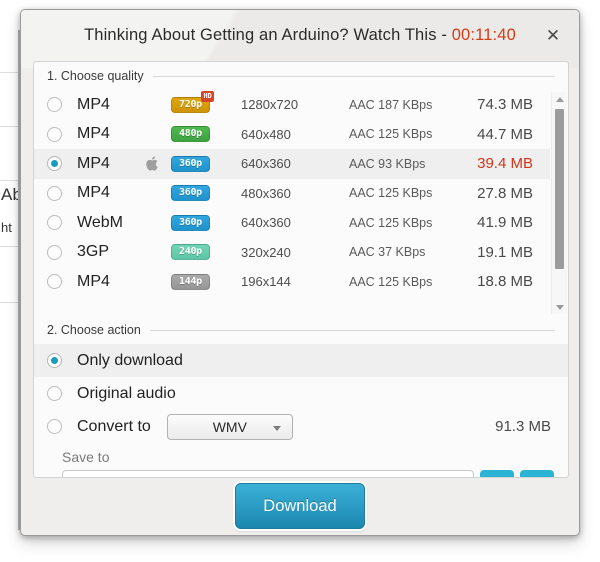 This screenshot has height=562, width=600. What do you see at coordinates (95, 76) in the screenshot?
I see `quality-section-label: 1. Choose quality` at bounding box center [95, 76].